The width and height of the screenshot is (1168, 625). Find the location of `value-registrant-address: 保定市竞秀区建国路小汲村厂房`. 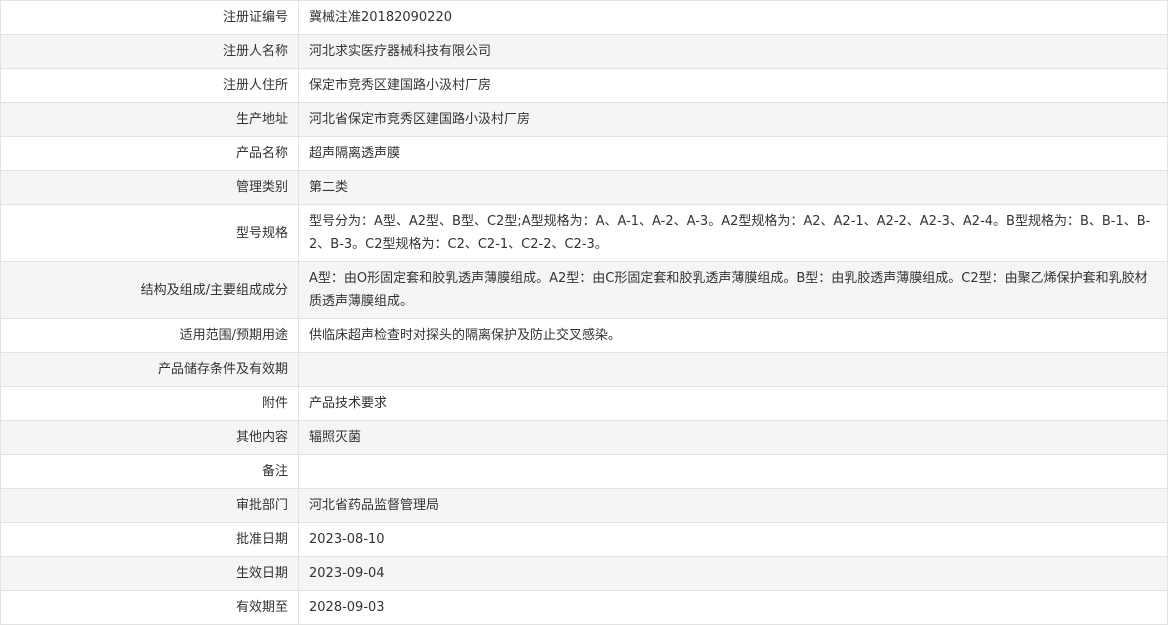

value-registrant-address: 保定市竞秀区建国路小汲村厂房 is located at coordinates (733, 85).